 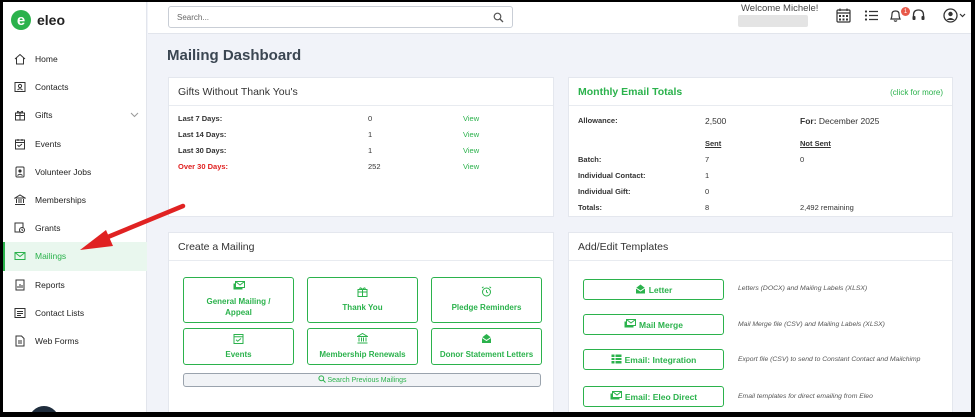 I want to click on row-label: Last 7 Days:, so click(x=200, y=118).